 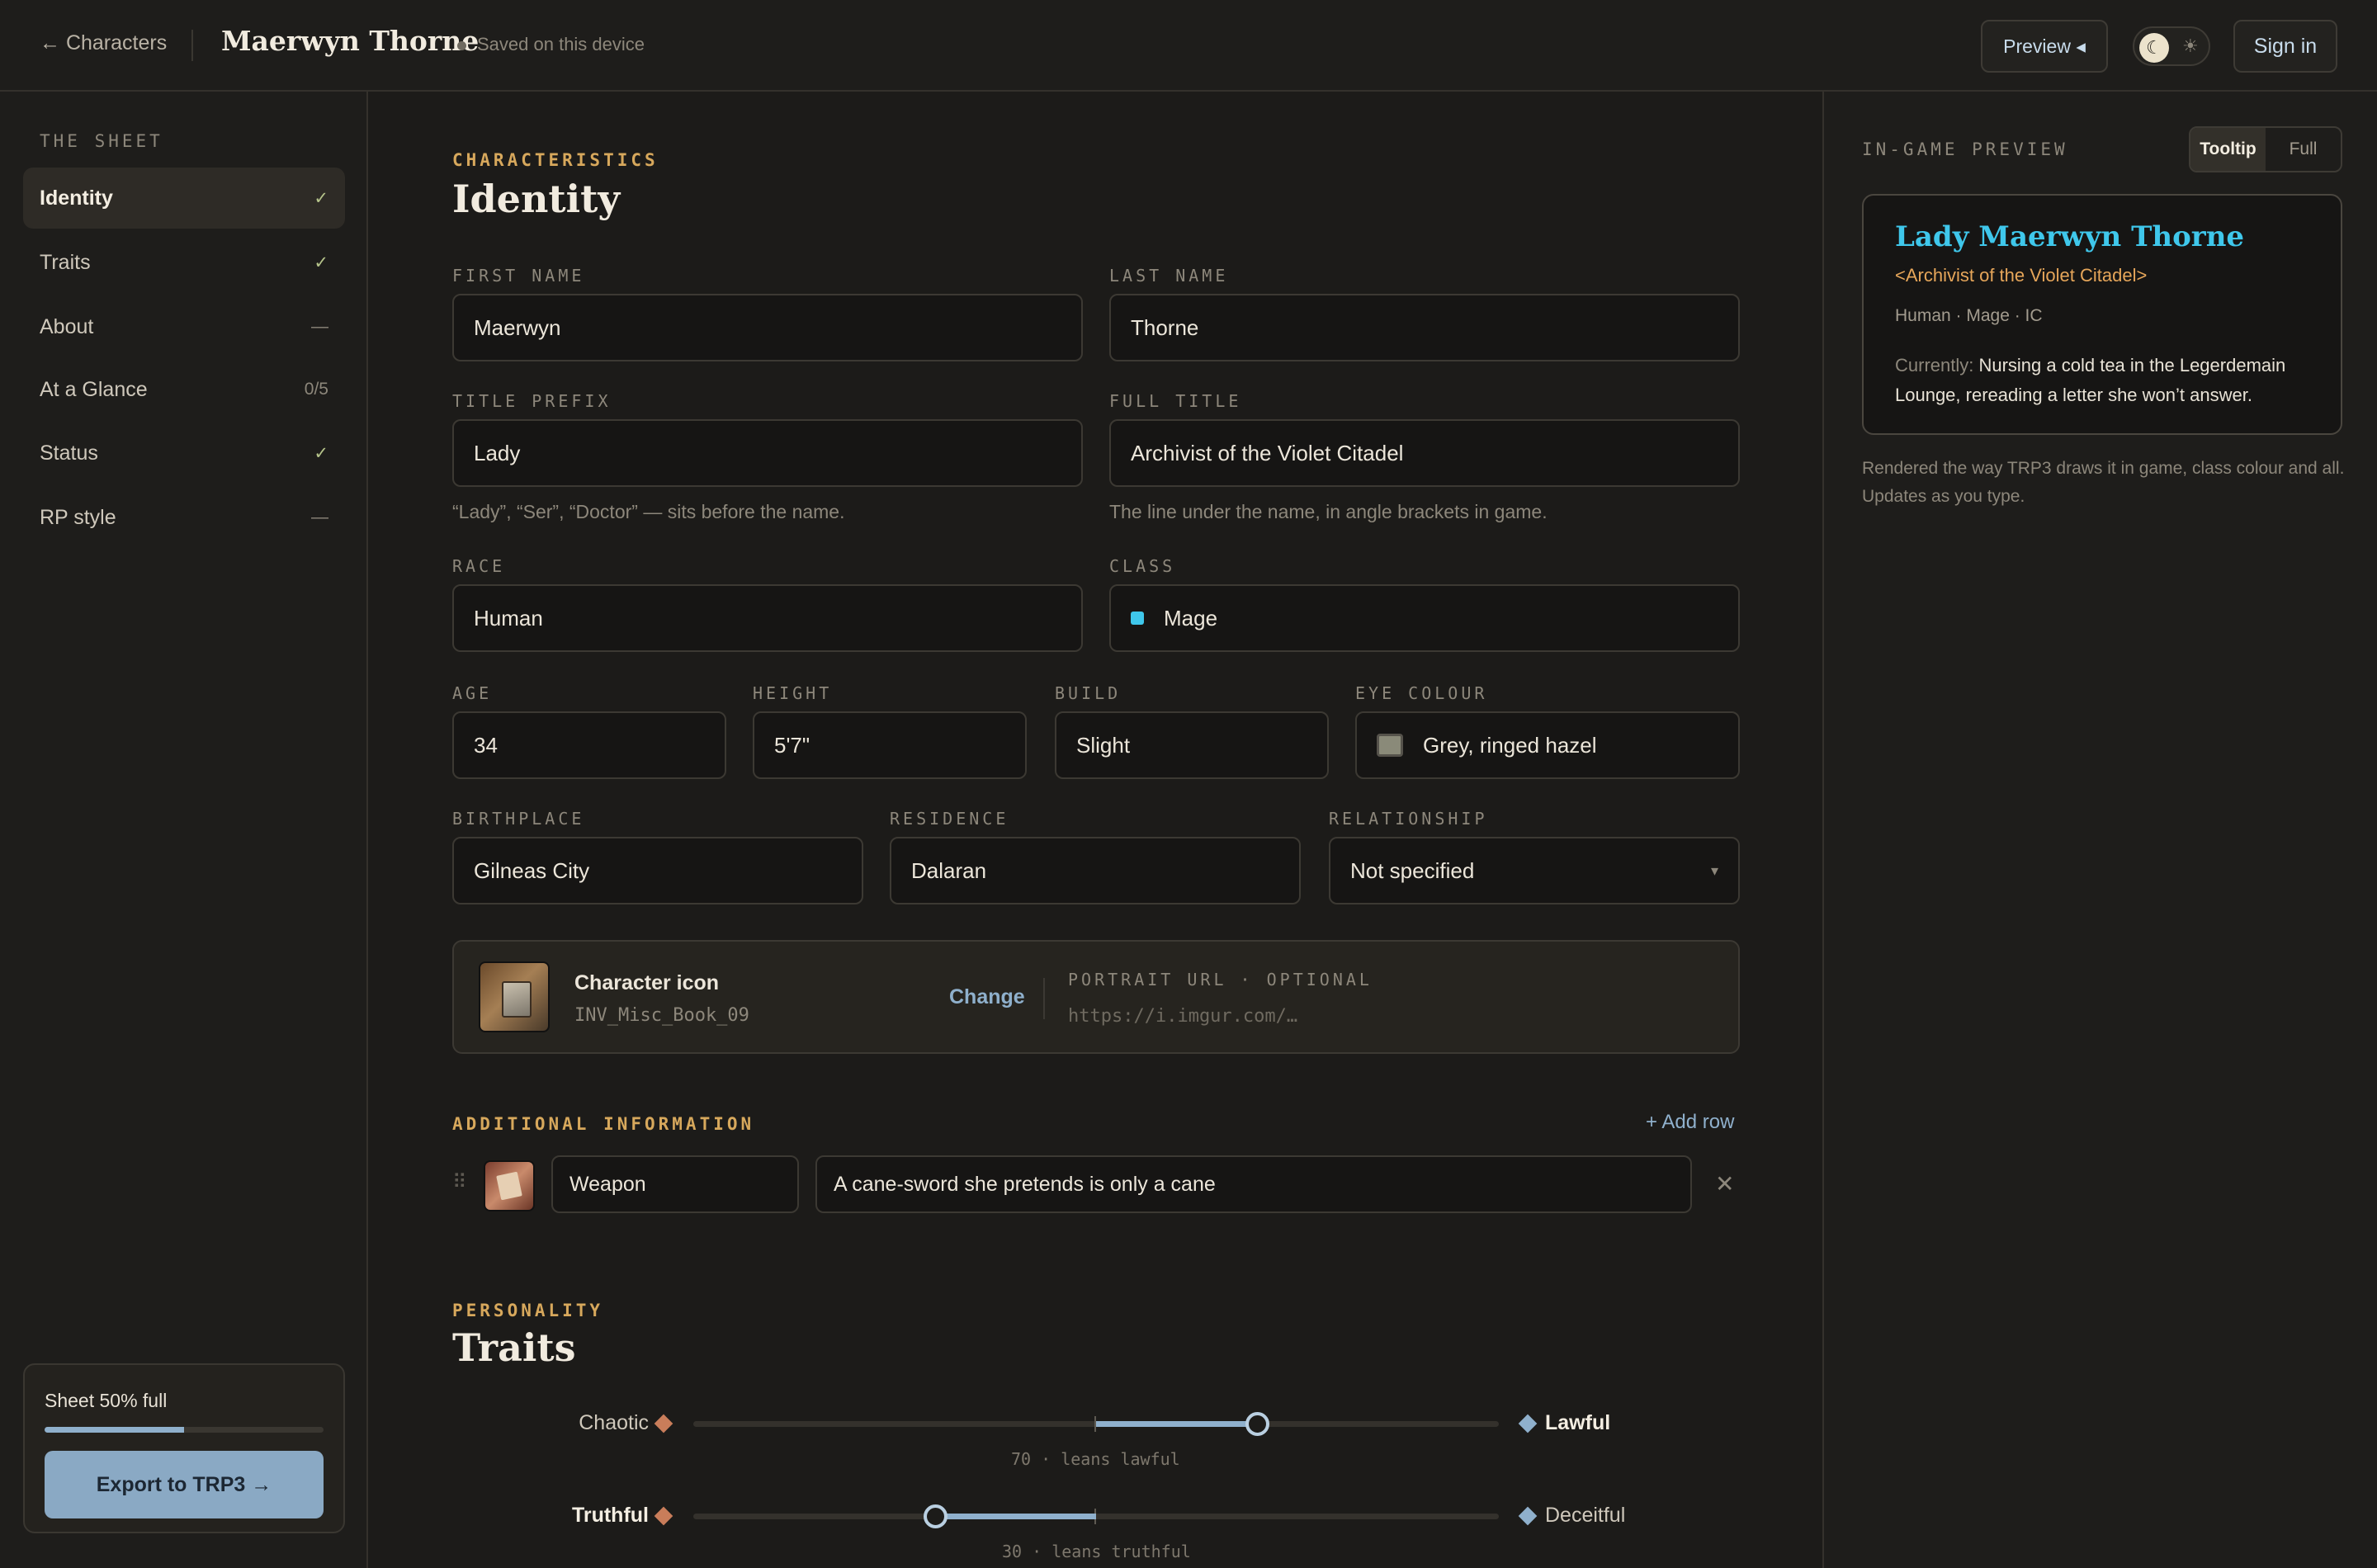 I want to click on sun-icon: ☀, so click(x=2190, y=45).